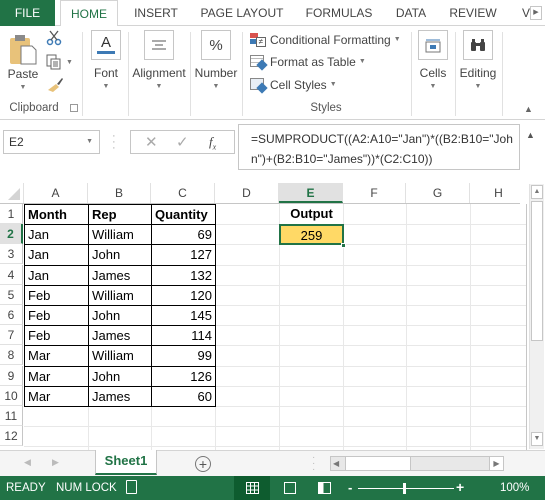  What do you see at coordinates (438, 193) in the screenshot?
I see `column-header-g: G` at bounding box center [438, 193].